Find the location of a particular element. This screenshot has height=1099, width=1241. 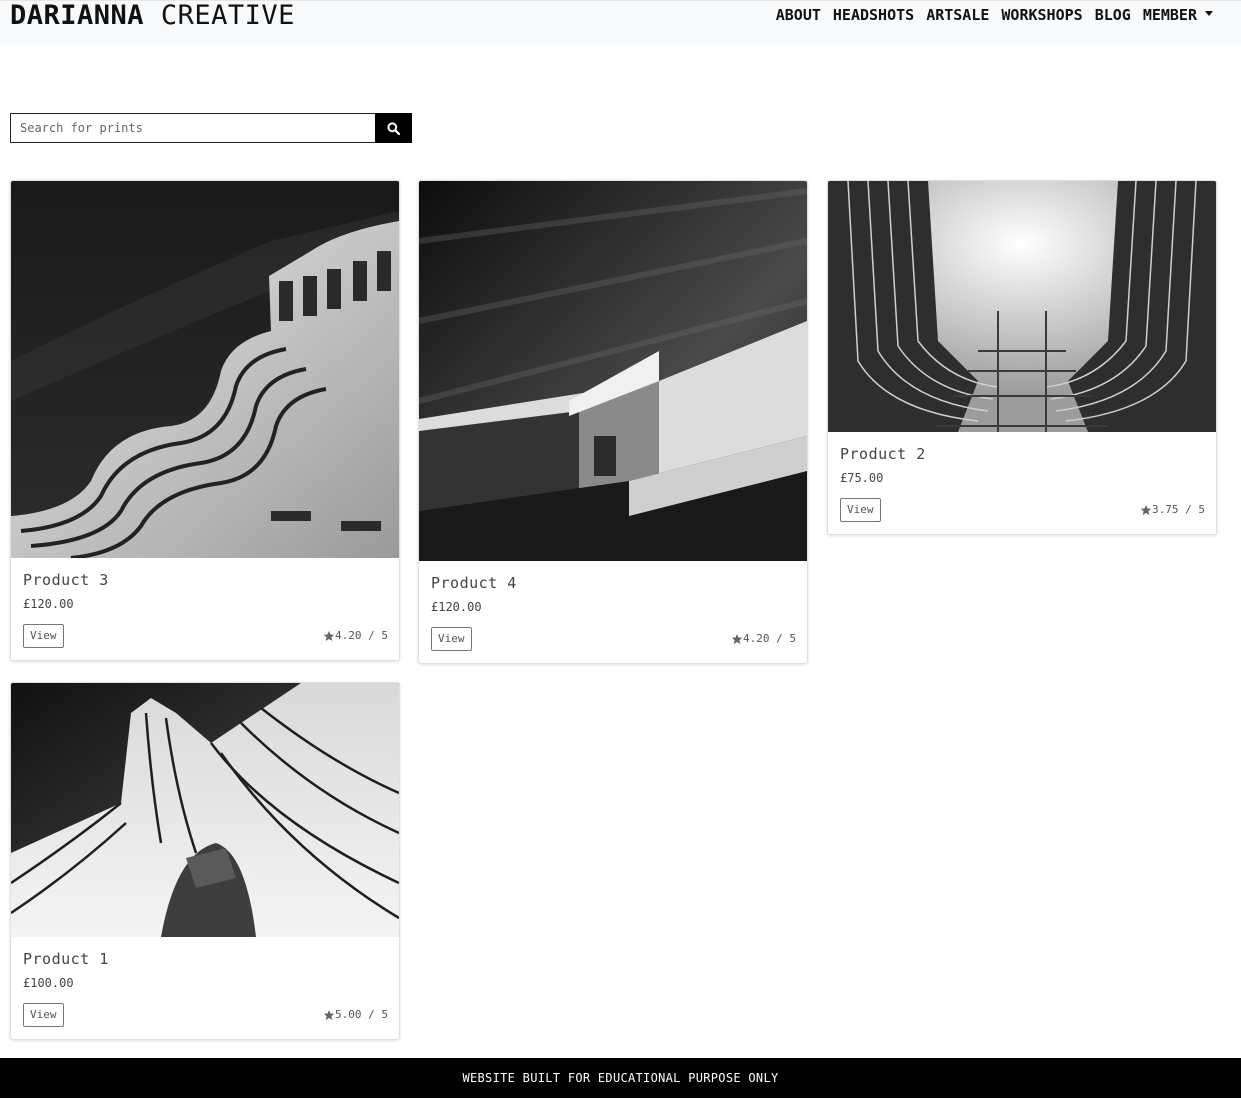

product-rating: 3.75 / 5 is located at coordinates (1172, 509).